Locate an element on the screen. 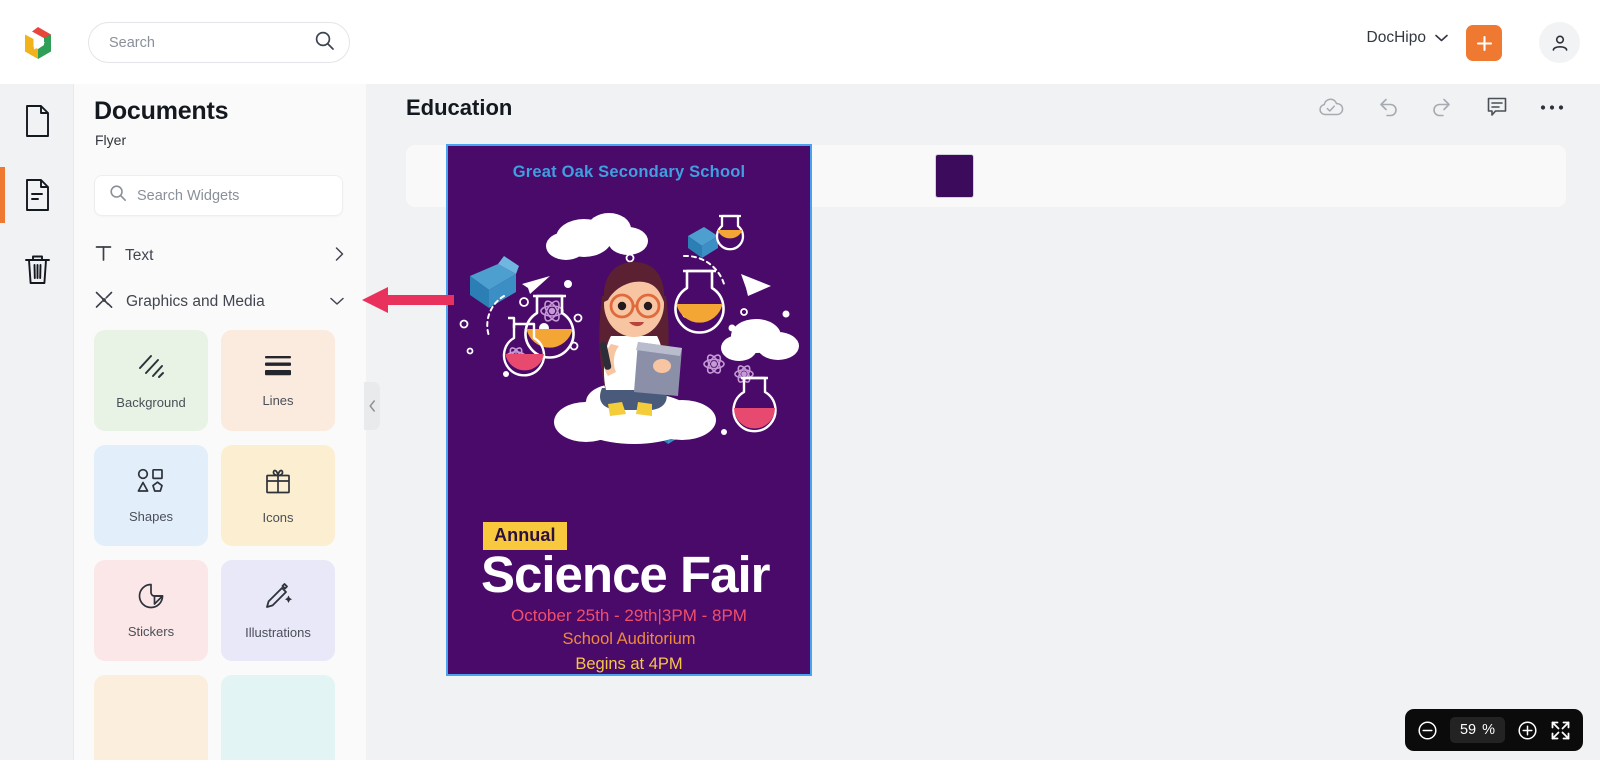 The width and height of the screenshot is (1600, 760). widget-card-background: Background is located at coordinates (151, 380).